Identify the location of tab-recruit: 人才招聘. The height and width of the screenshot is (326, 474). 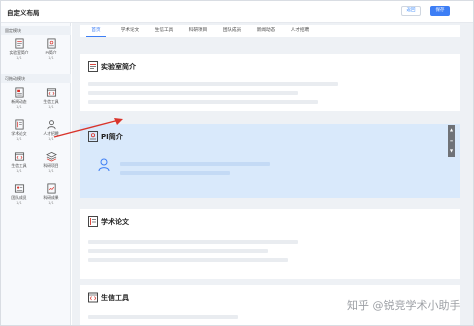
(300, 31).